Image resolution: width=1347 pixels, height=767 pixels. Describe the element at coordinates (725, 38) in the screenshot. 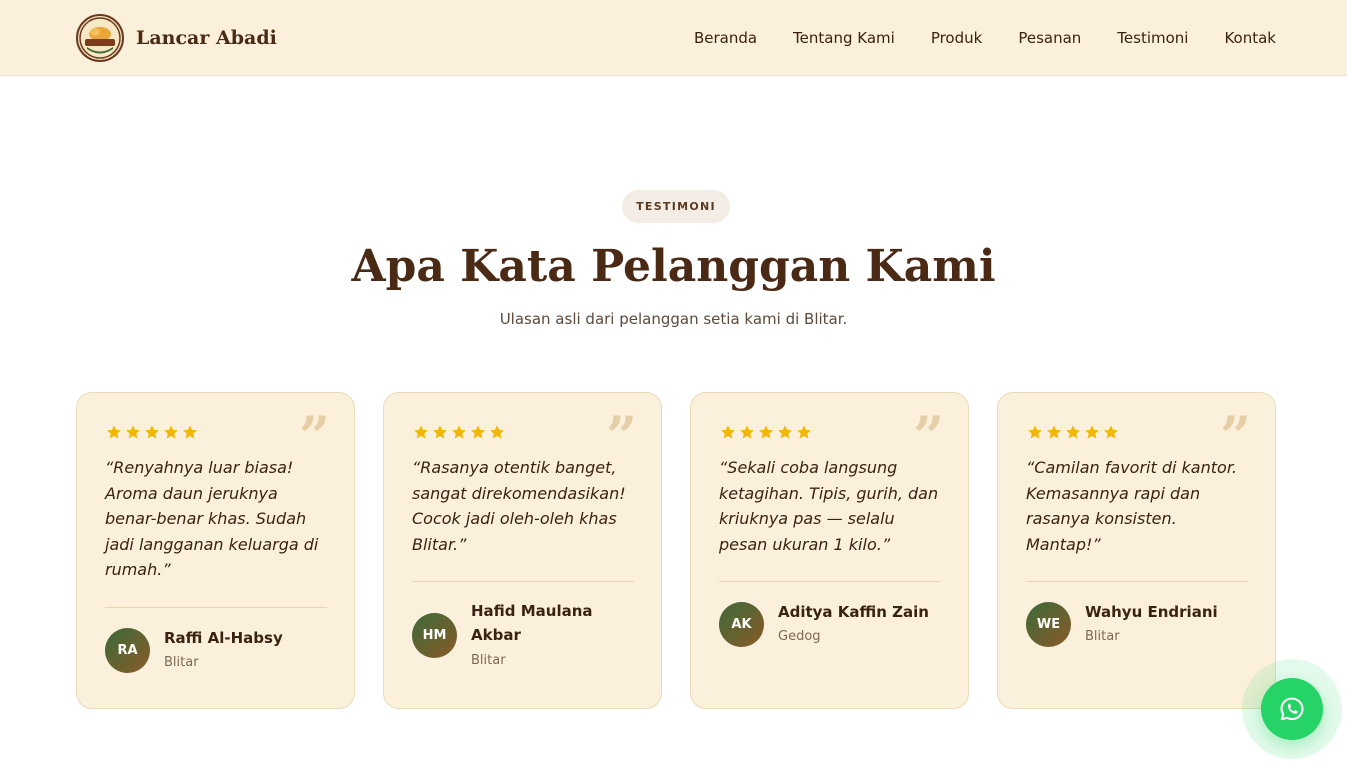

I see `nav-beranda: Beranda` at that location.